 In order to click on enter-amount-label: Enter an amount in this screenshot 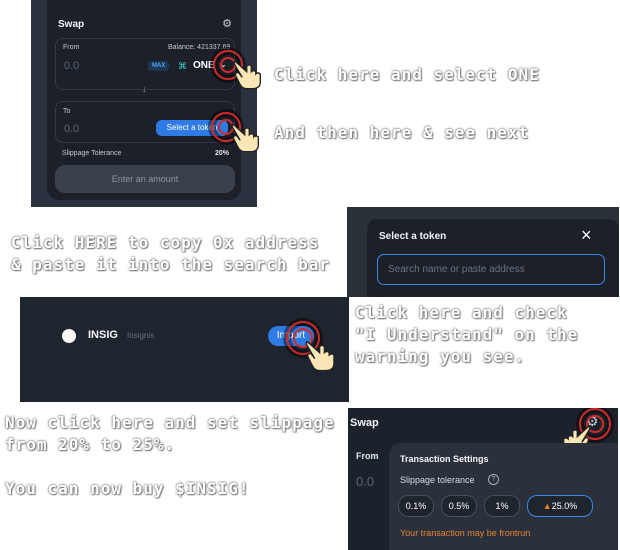, I will do `click(145, 179)`.